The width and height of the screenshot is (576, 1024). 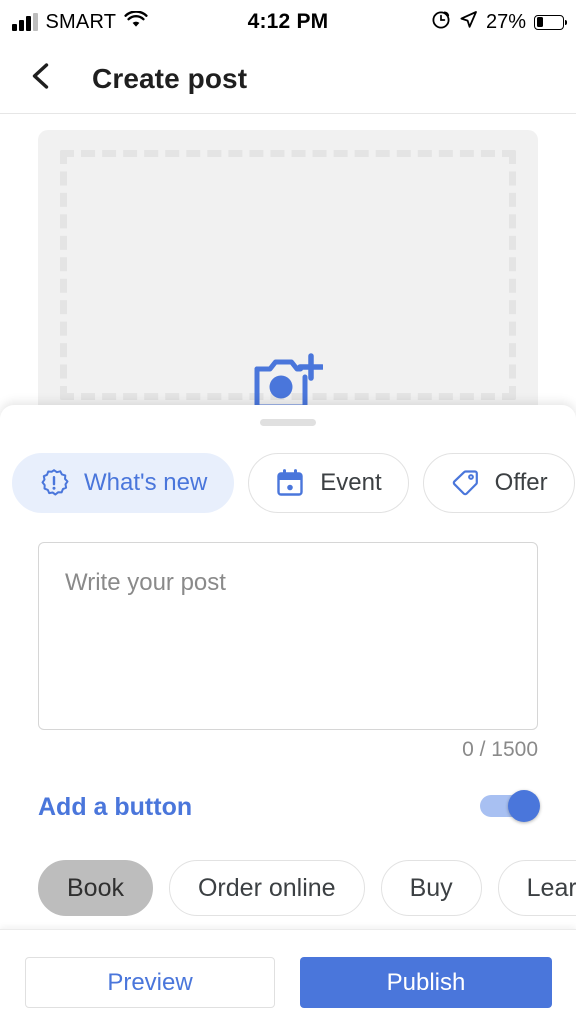 I want to click on action-chip-label: Book, so click(x=95, y=887).